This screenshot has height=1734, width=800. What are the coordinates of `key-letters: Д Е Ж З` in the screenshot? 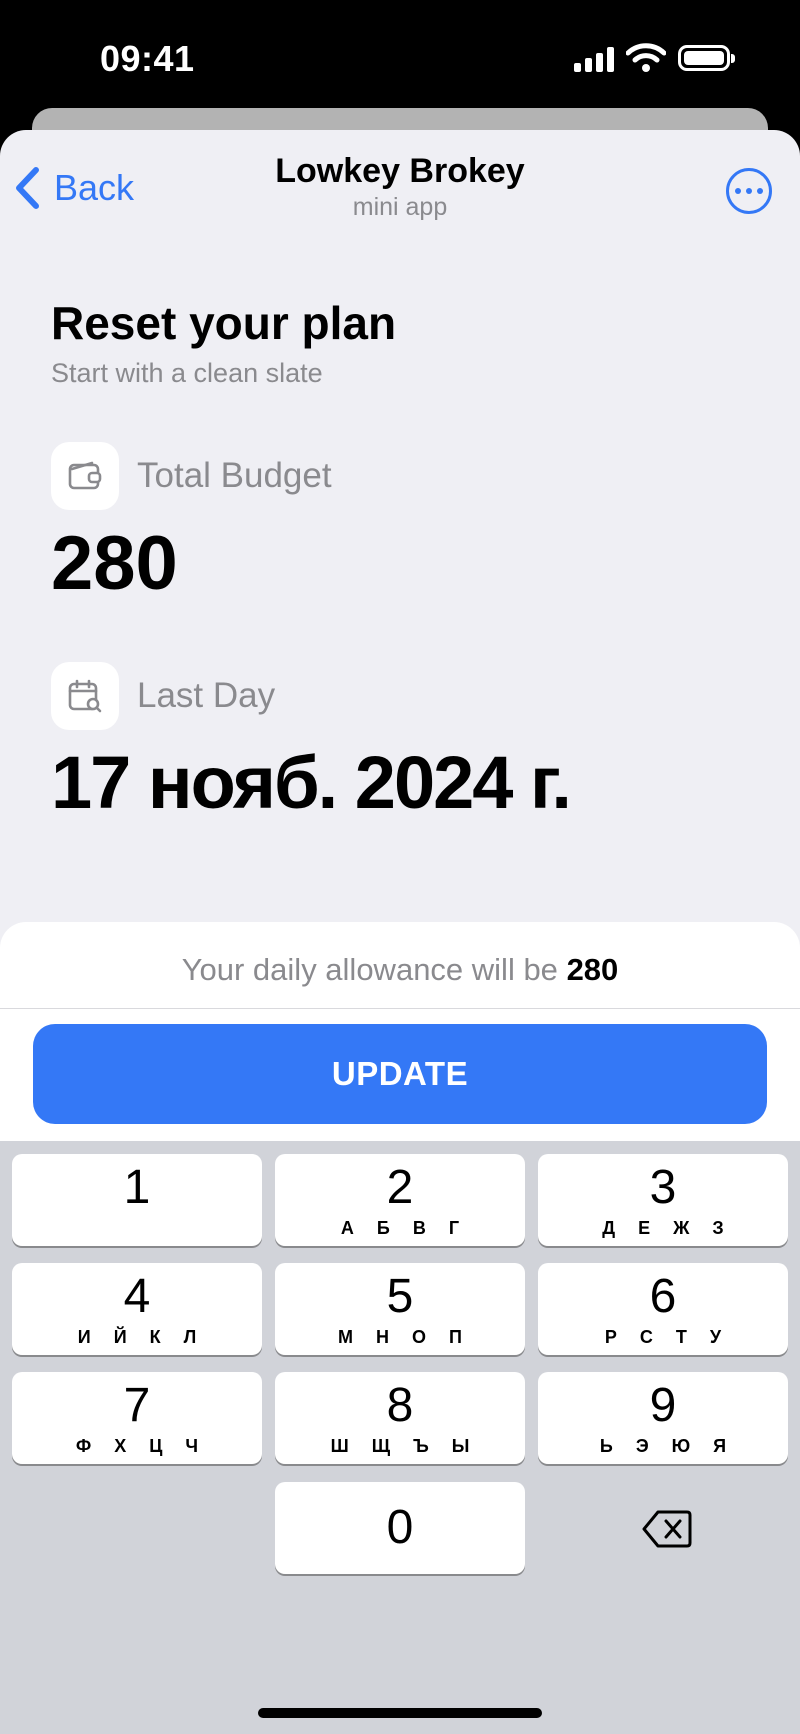 It's located at (667, 1228).